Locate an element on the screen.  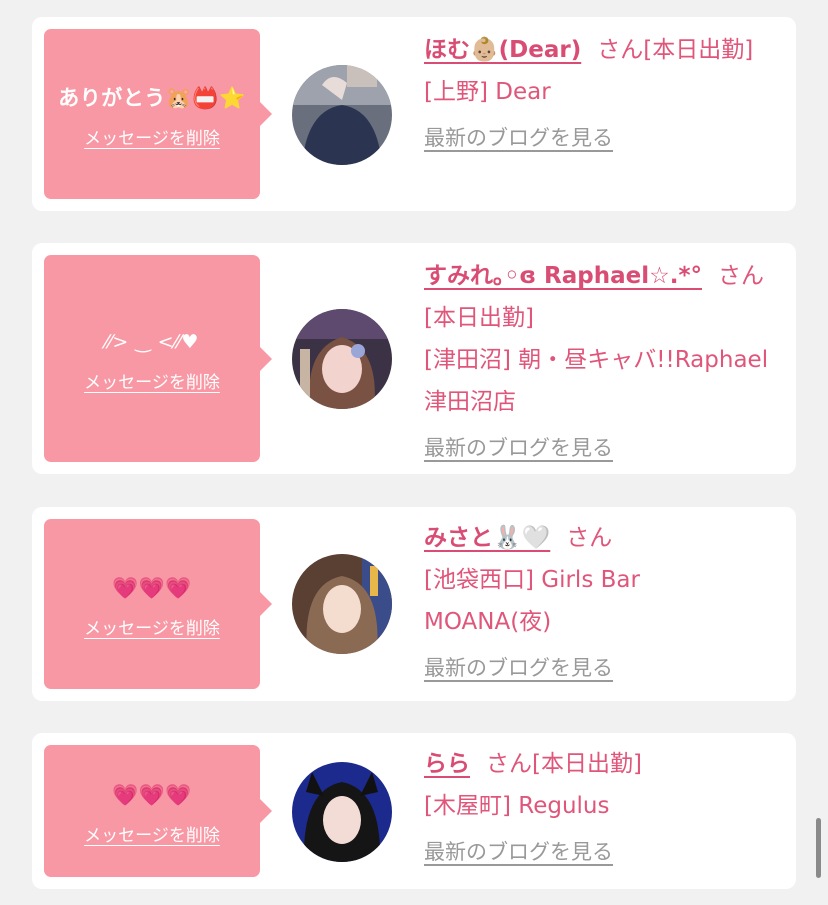
cast-name-line: らら さん[本日出勤] is located at coordinates (599, 764).